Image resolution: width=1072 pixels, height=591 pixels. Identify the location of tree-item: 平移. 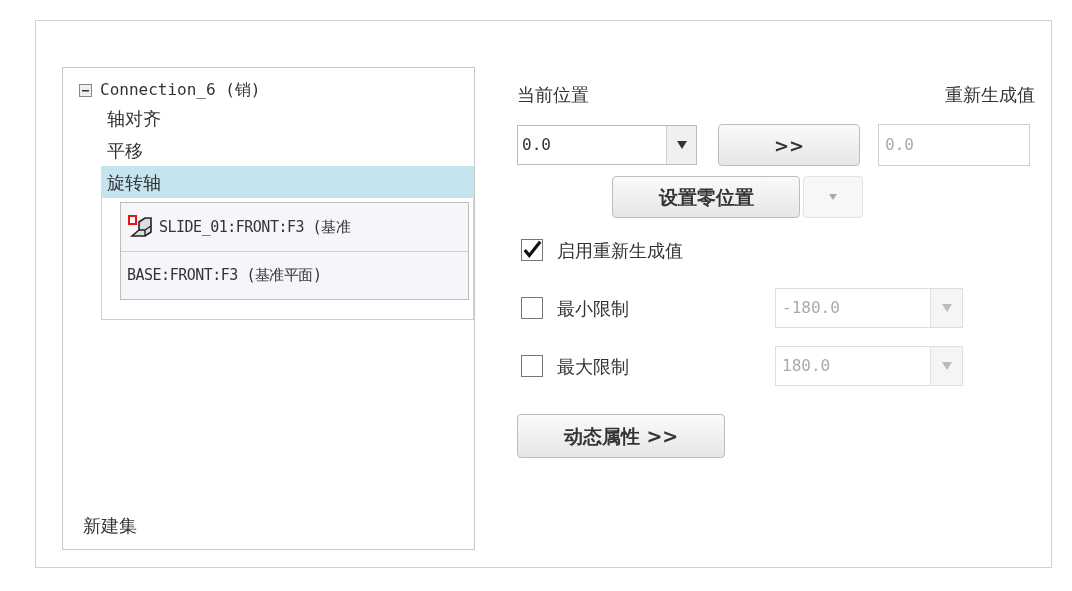
(287, 150).